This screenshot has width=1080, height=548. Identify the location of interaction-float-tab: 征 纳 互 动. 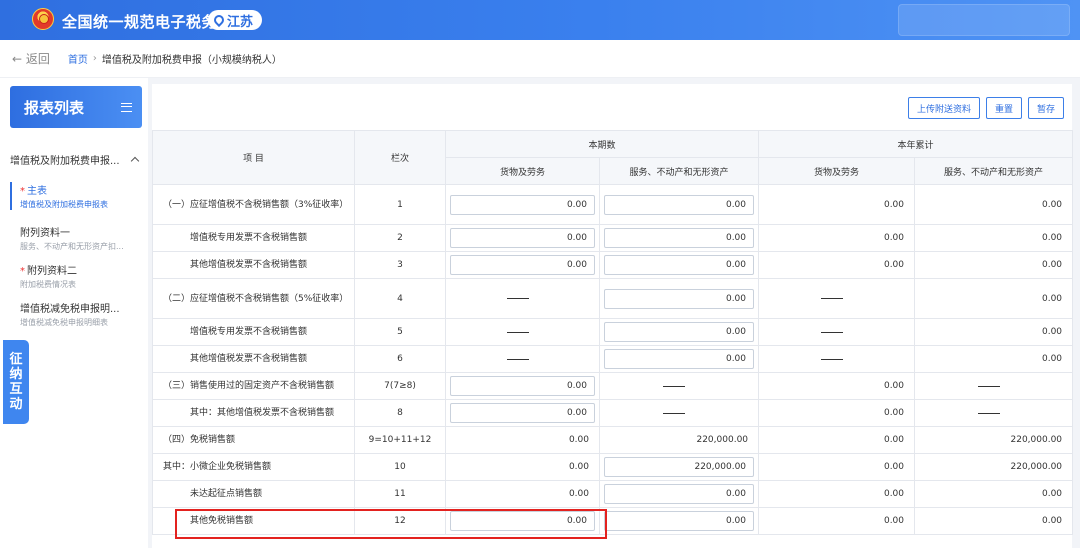
(16, 382).